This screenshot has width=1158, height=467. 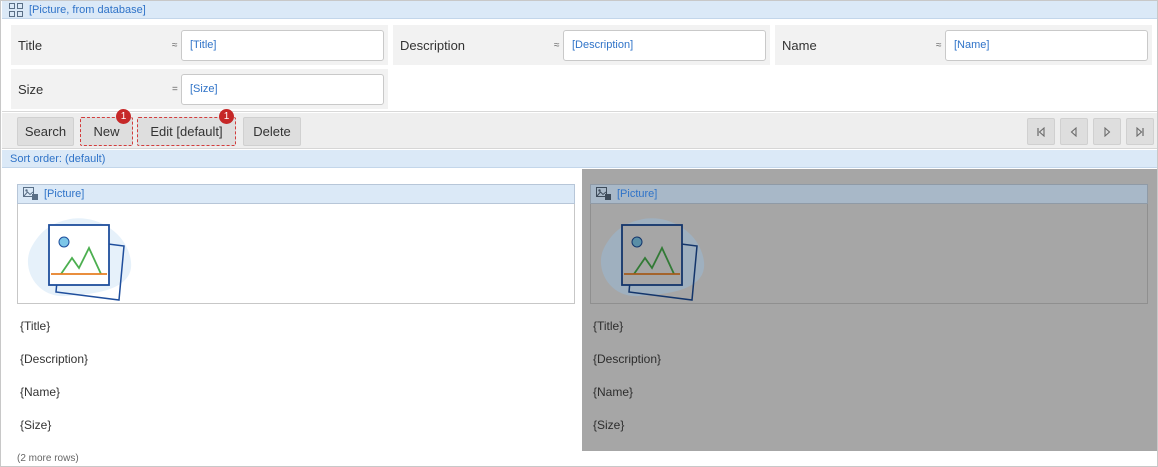 I want to click on description-input: [Description], so click(x=664, y=45).